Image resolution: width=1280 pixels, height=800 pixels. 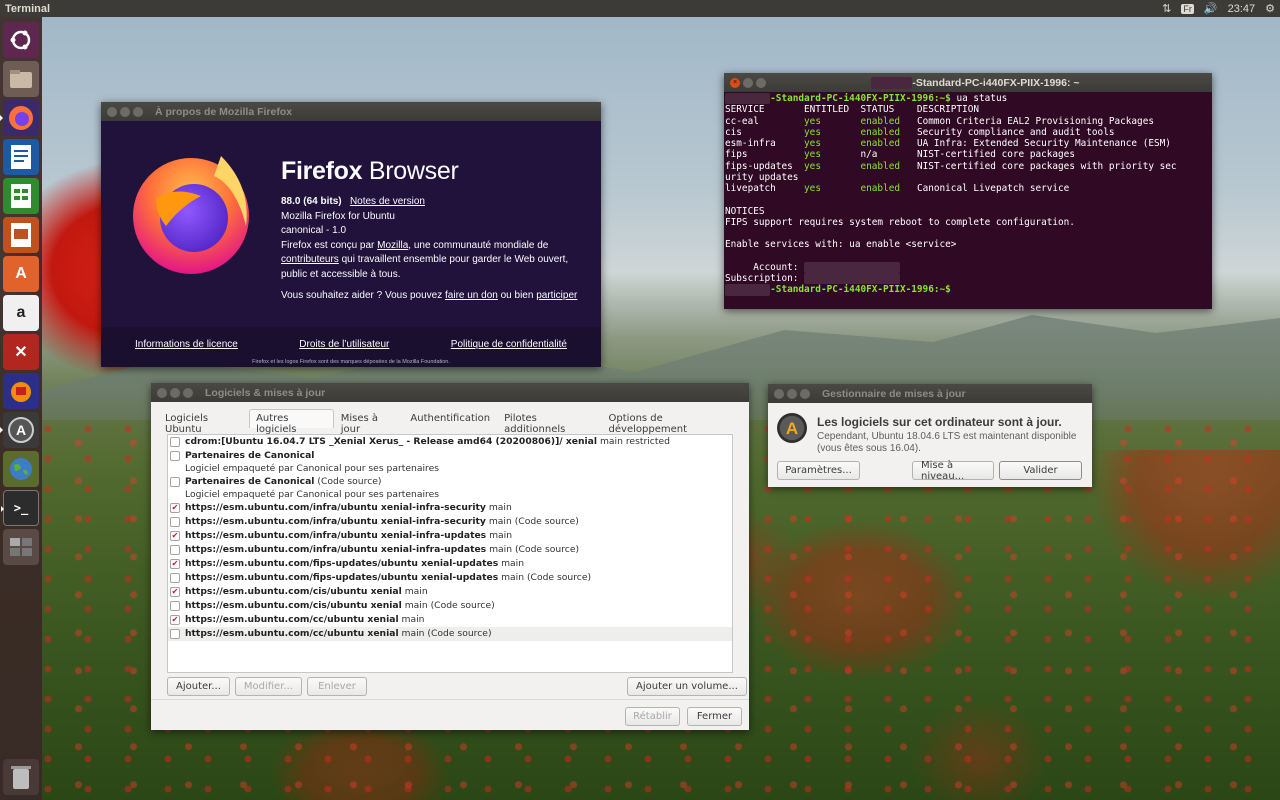 I want to click on dash-icon, so click(x=21, y=39).